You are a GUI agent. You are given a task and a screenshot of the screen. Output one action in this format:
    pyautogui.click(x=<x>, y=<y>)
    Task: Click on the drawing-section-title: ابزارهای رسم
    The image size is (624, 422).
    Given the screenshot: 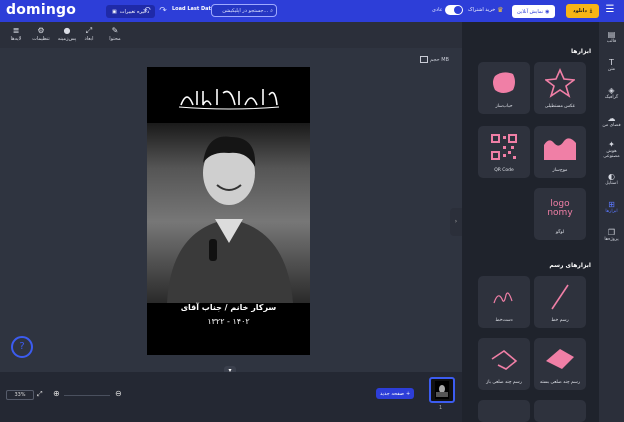 What is the action you would take?
    pyautogui.click(x=570, y=265)
    